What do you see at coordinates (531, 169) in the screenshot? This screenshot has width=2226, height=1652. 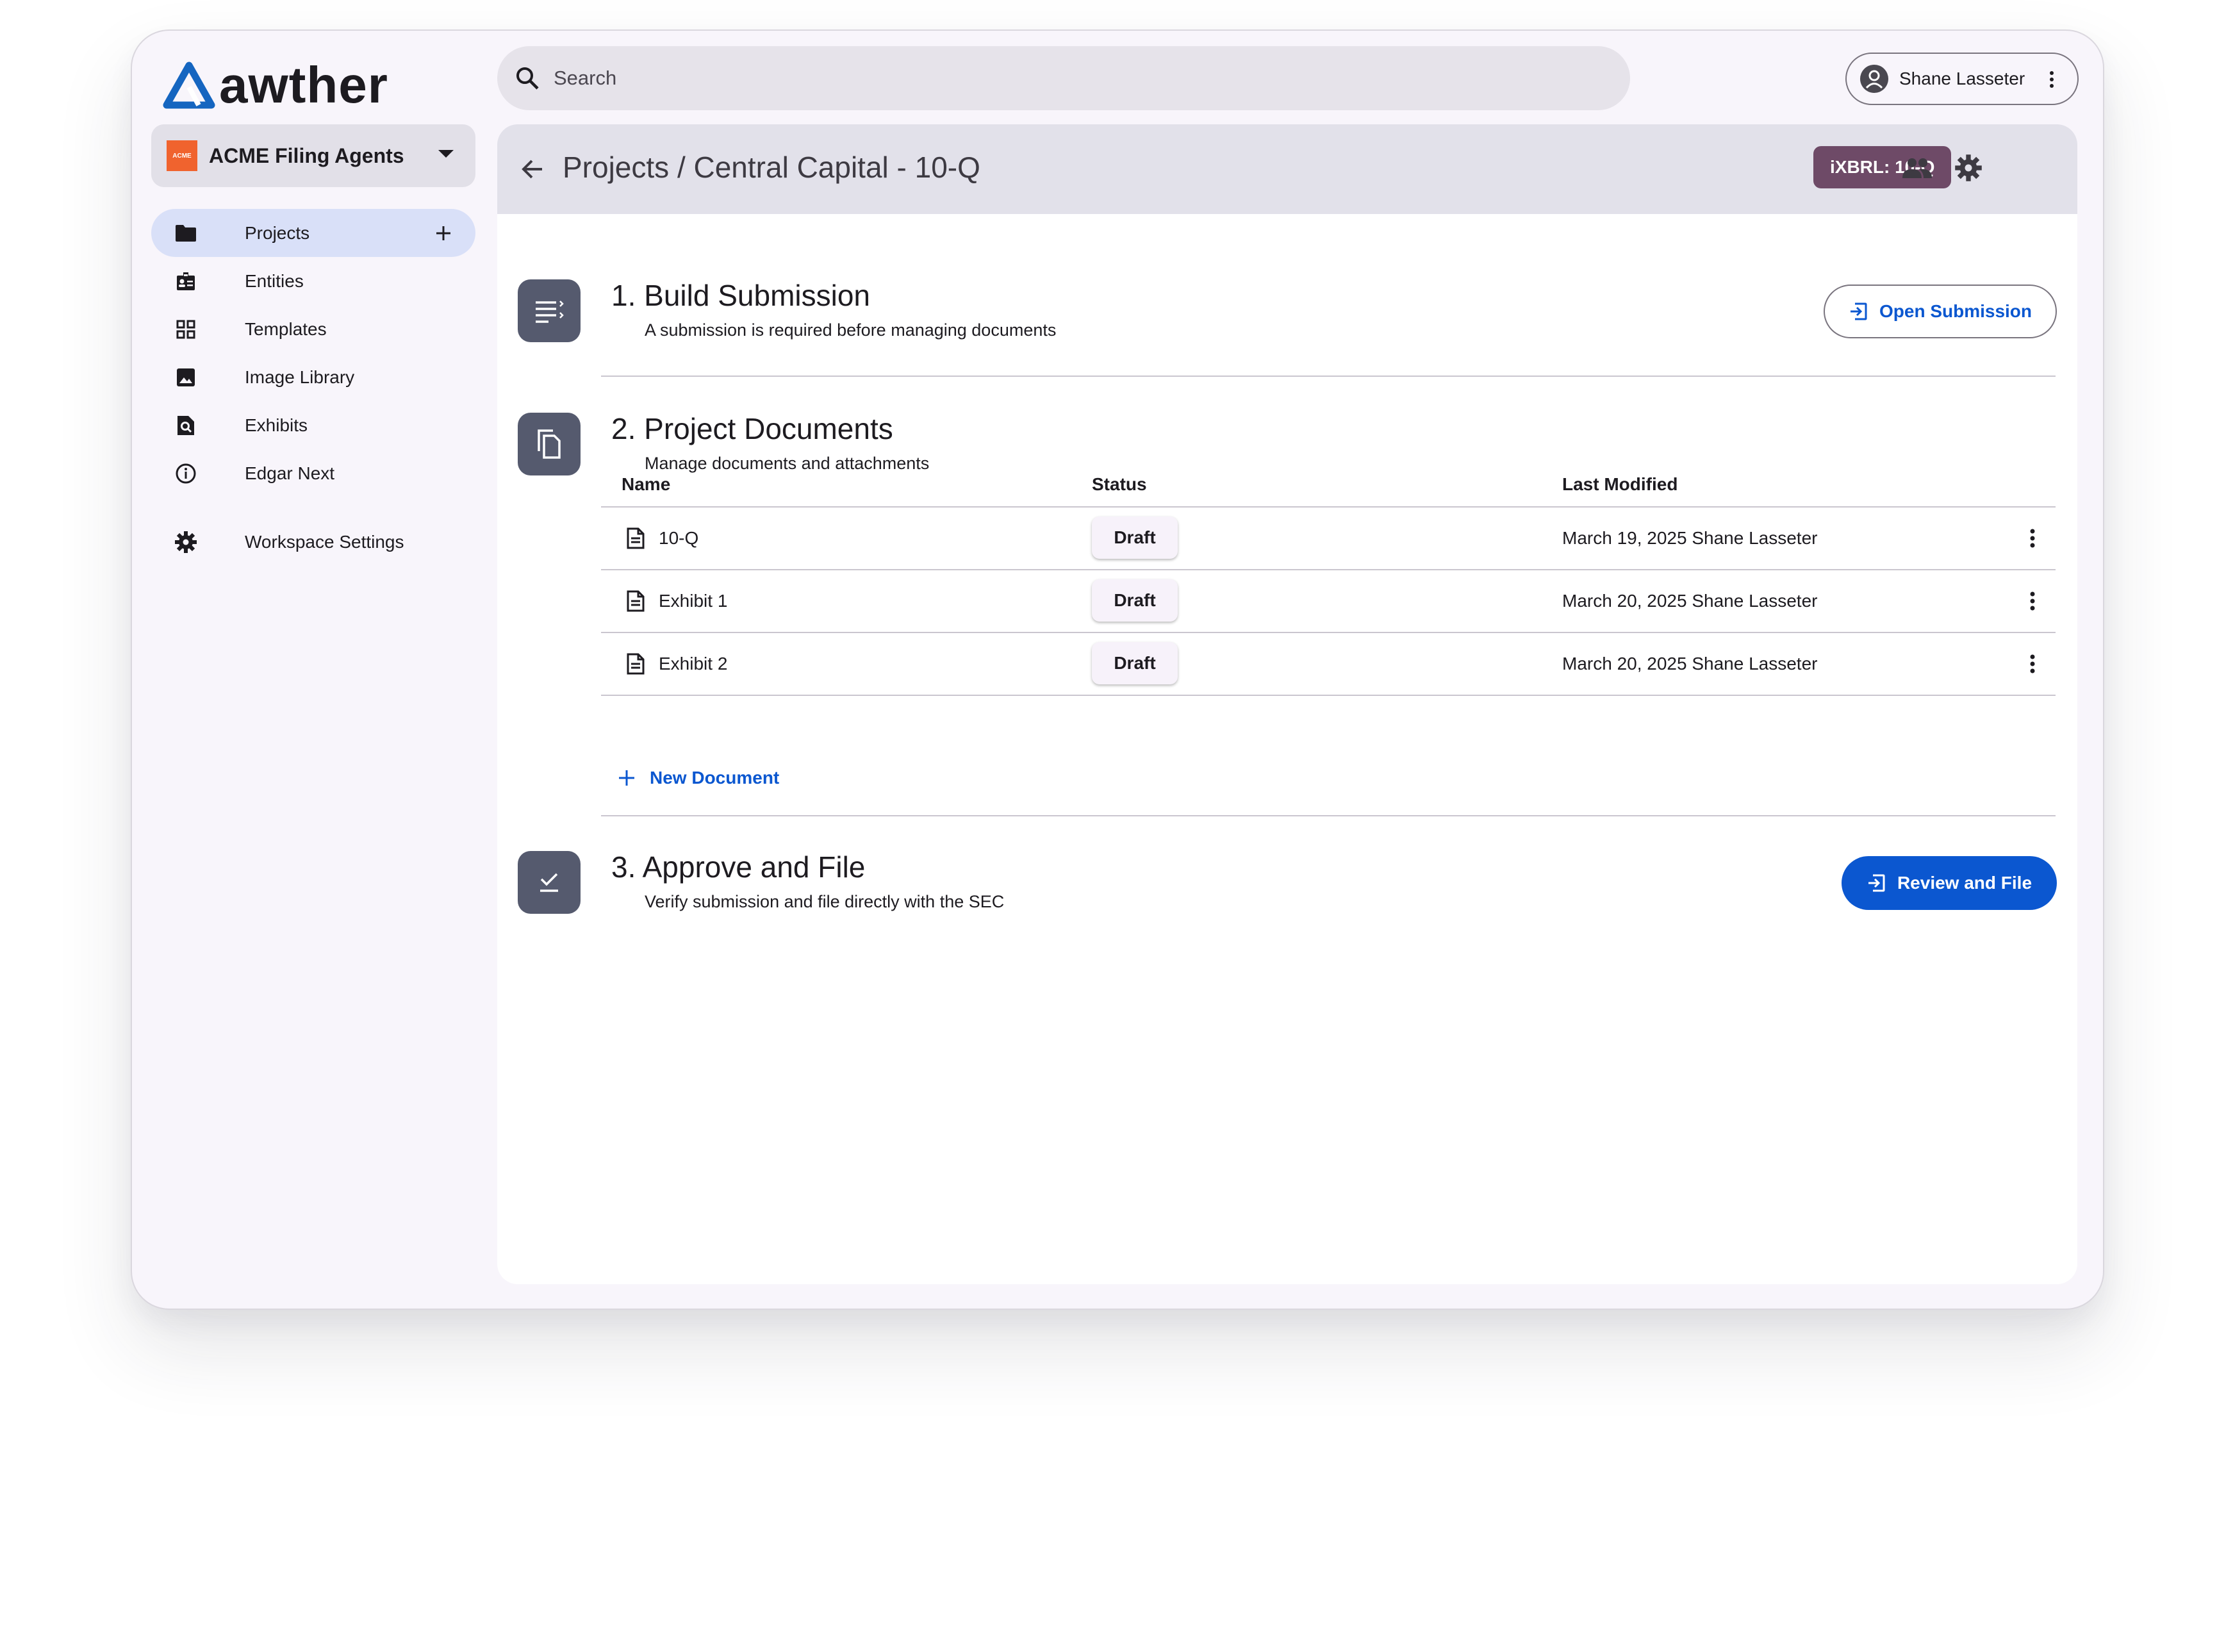 I see `back-arrow-icon` at bounding box center [531, 169].